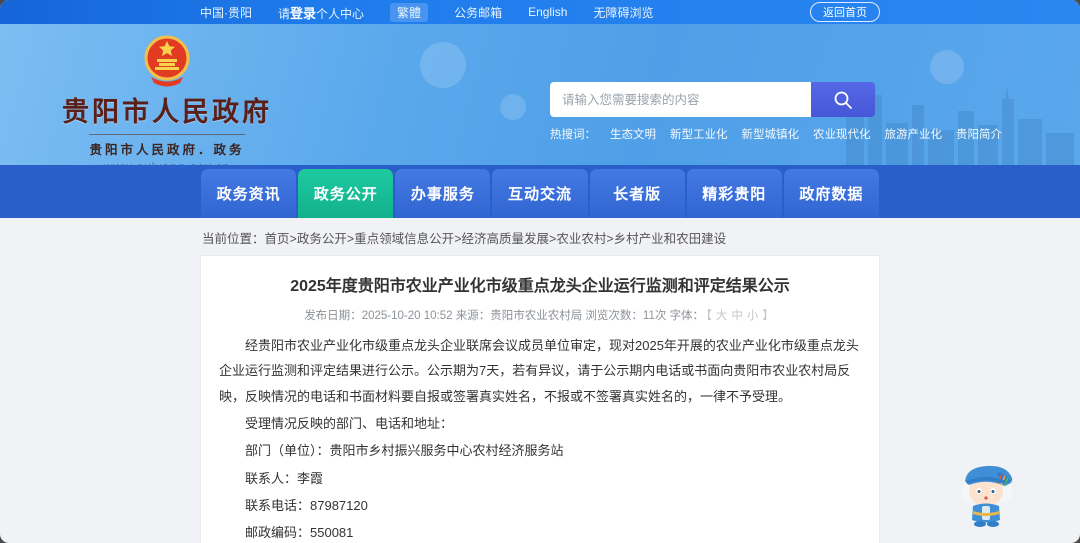  What do you see at coordinates (666, 239) in the screenshot?
I see `breadcrumb-item: 乡村产业和农田建设` at bounding box center [666, 239].